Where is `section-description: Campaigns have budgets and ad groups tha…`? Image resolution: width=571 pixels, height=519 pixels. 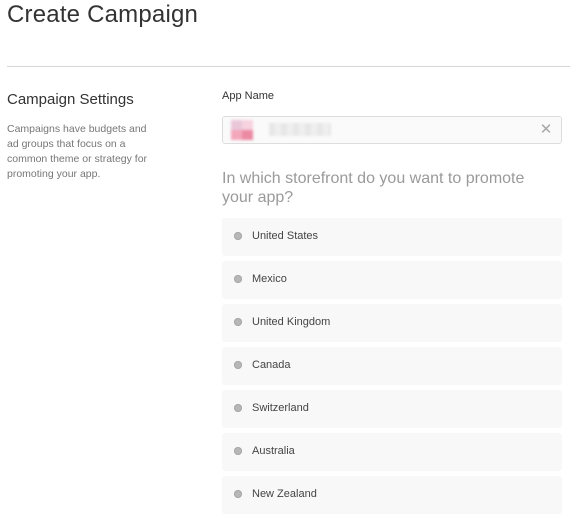
section-description: Campaigns have budgets and ad groups tha… is located at coordinates (77, 151).